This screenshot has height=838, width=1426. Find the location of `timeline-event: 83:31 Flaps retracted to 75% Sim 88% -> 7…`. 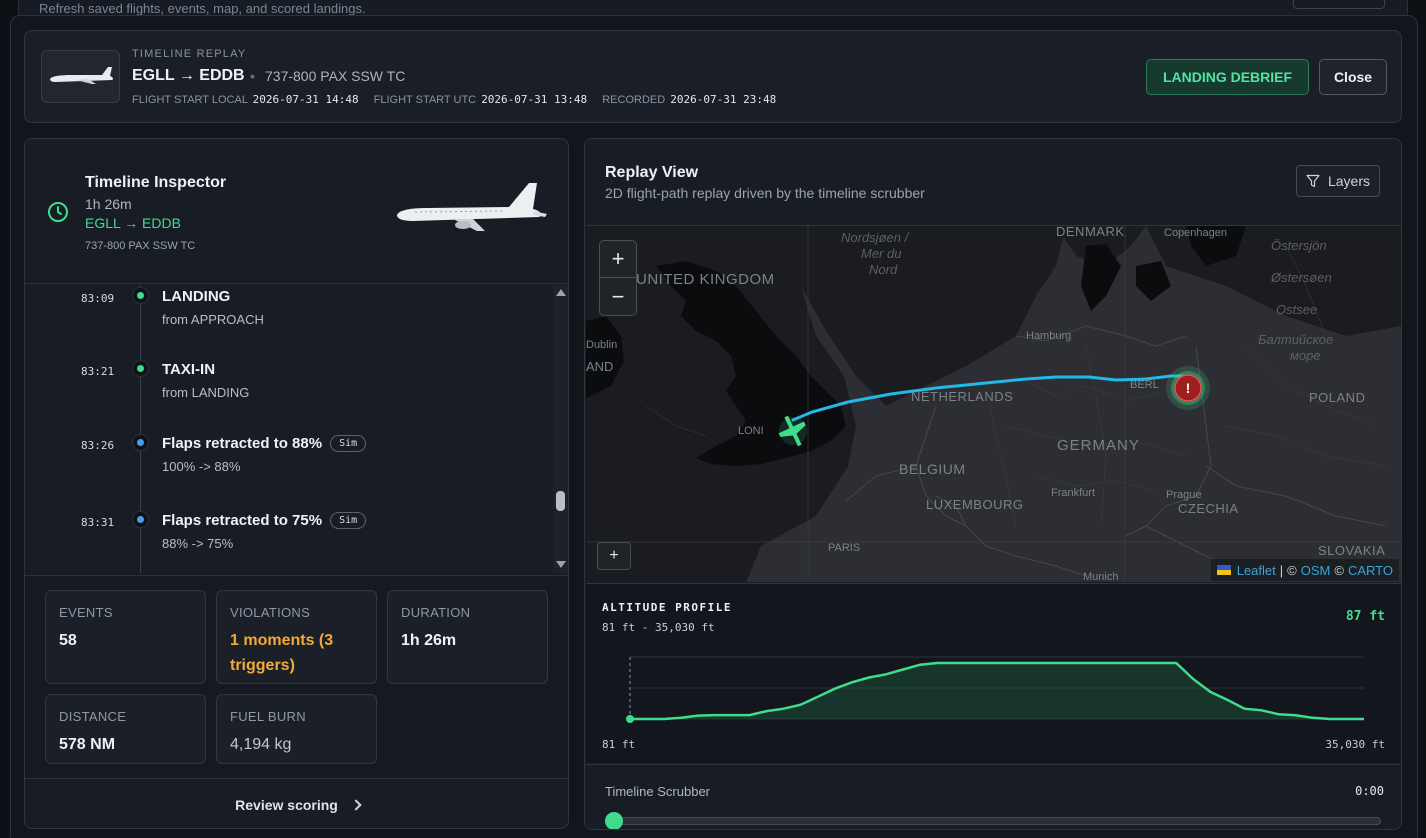

timeline-event: 83:31 Flaps retracted to 75% Sim 88% -> 7… is located at coordinates (289, 539).